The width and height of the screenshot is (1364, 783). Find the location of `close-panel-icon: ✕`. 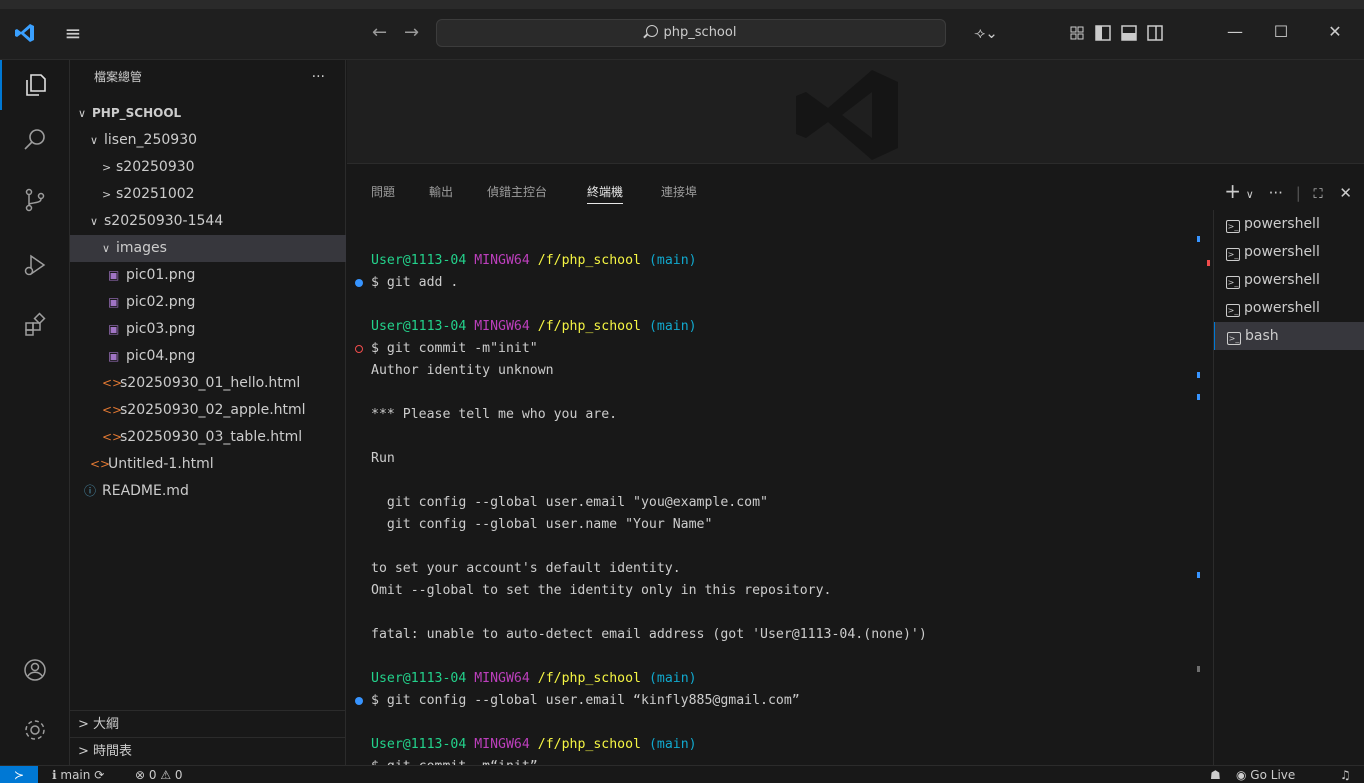

close-panel-icon: ✕ is located at coordinates (1345, 193).